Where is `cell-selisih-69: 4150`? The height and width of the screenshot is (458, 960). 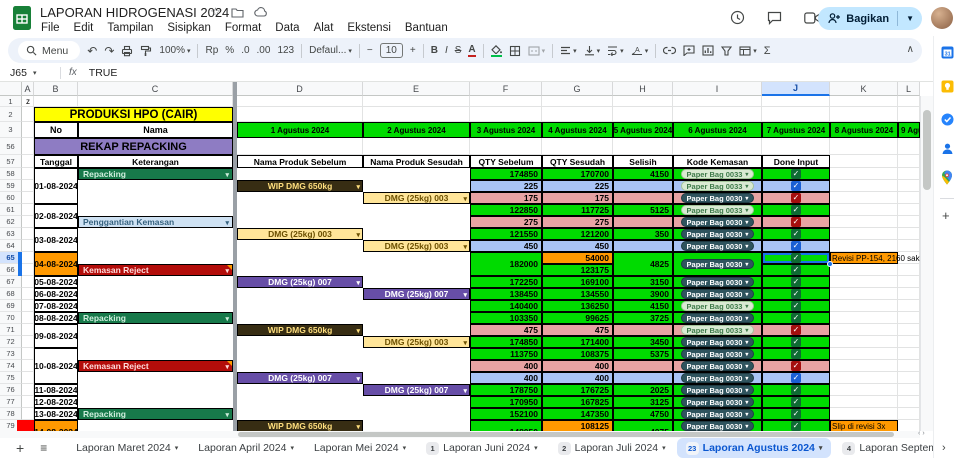
cell-selisih-69: 4150 is located at coordinates (643, 306).